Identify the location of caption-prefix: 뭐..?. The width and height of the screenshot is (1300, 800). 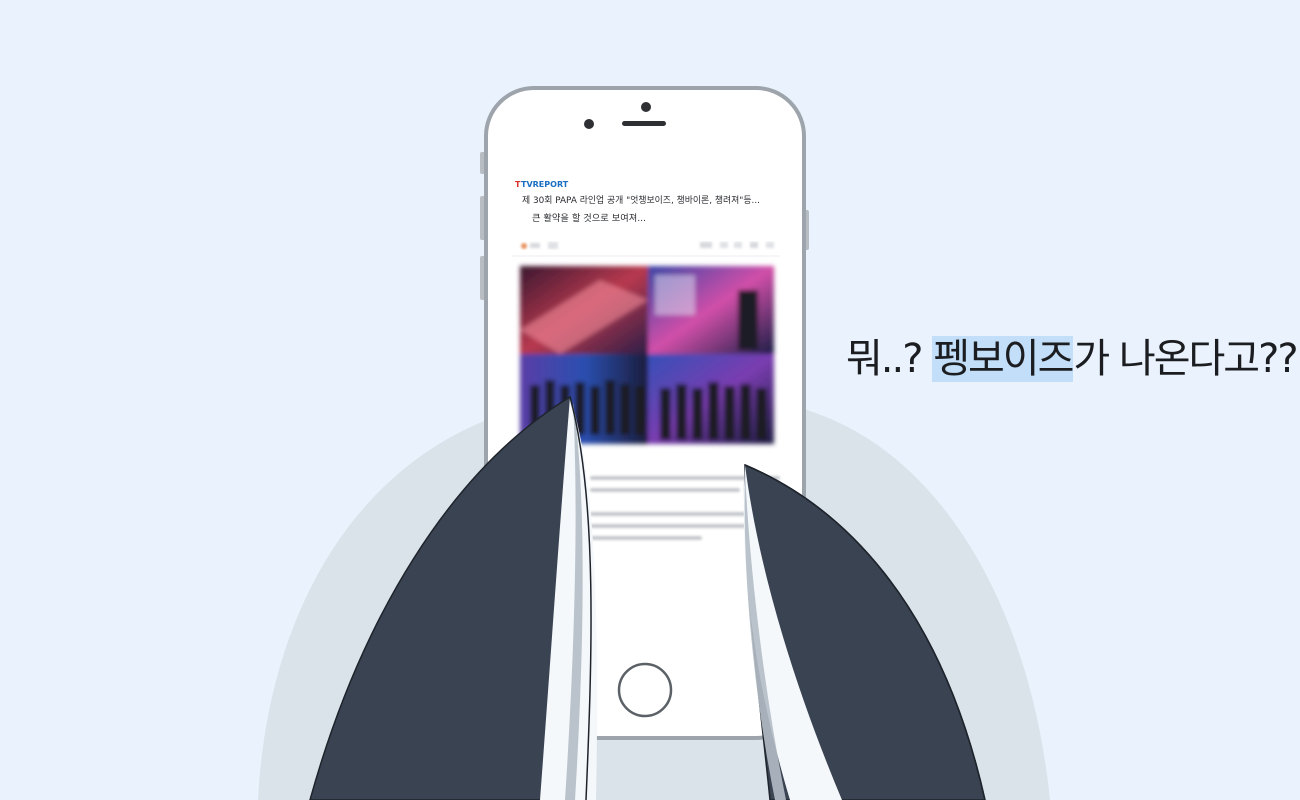
(889, 359).